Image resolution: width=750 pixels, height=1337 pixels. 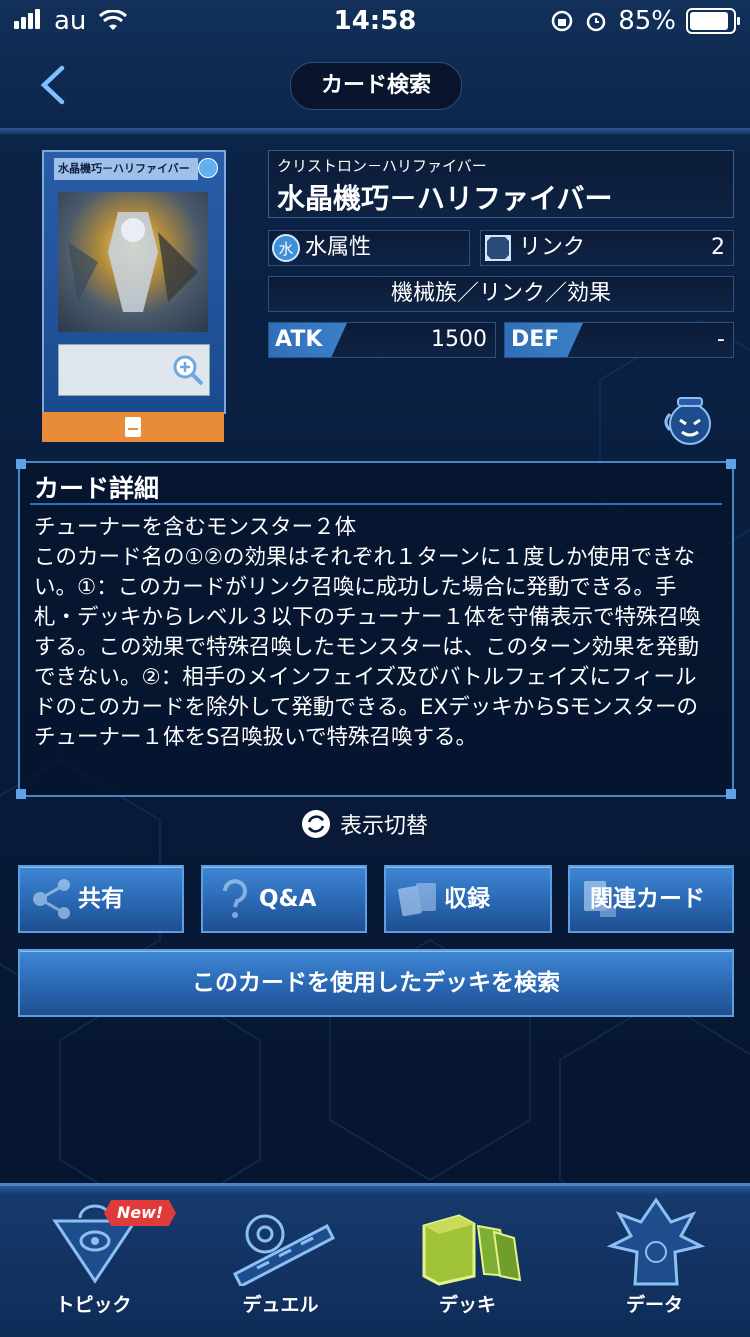 I want to click on display-toggle-label: 表示切替, so click(x=384, y=826).